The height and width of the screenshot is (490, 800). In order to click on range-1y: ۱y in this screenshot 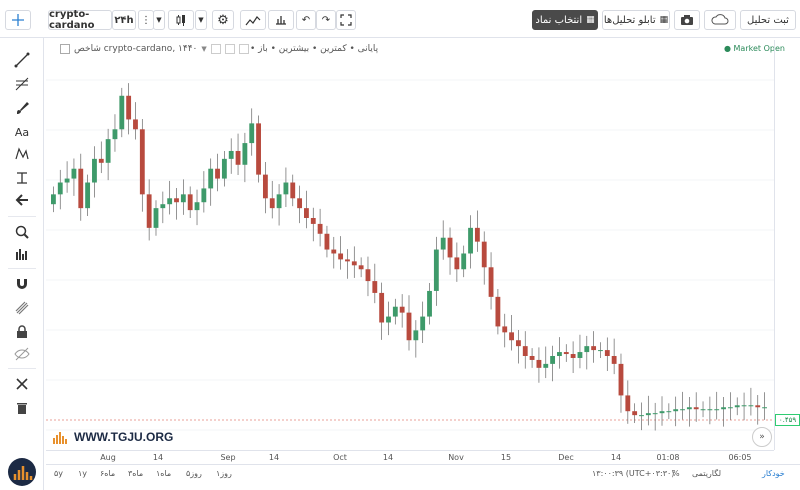, I will do `click(82, 473)`.